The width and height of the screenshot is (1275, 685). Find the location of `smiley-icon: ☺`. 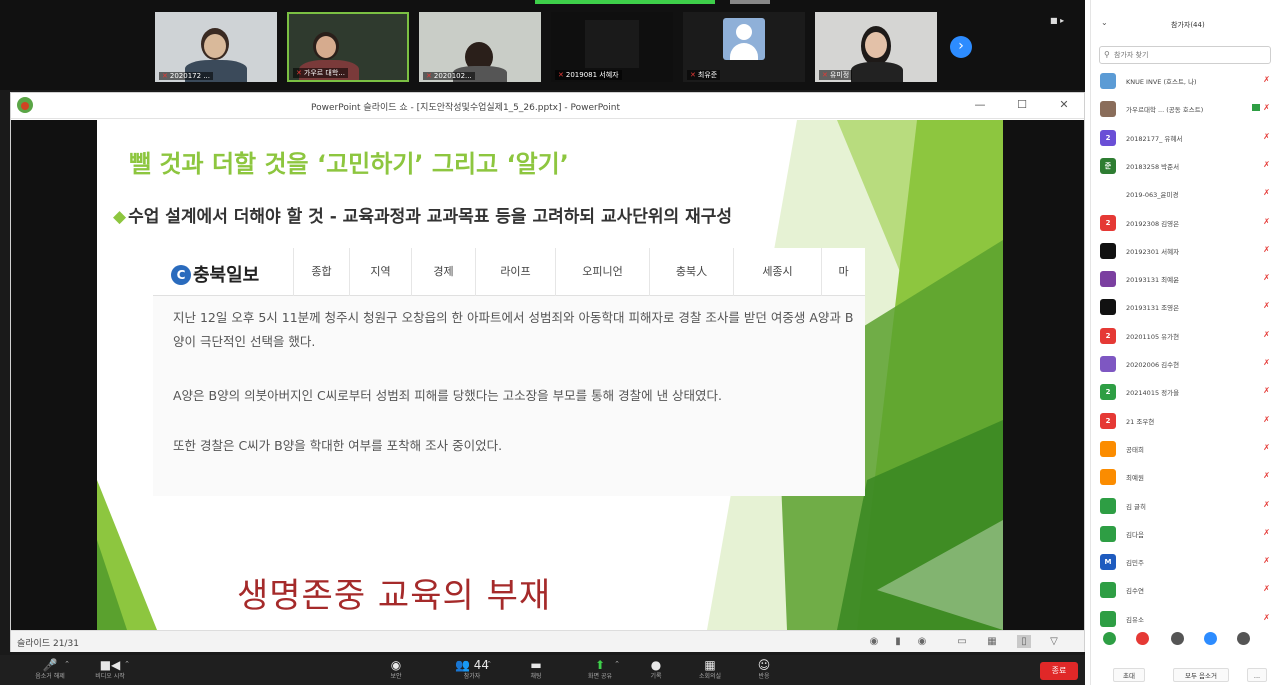

smiley-icon: ☺ is located at coordinates (764, 665).